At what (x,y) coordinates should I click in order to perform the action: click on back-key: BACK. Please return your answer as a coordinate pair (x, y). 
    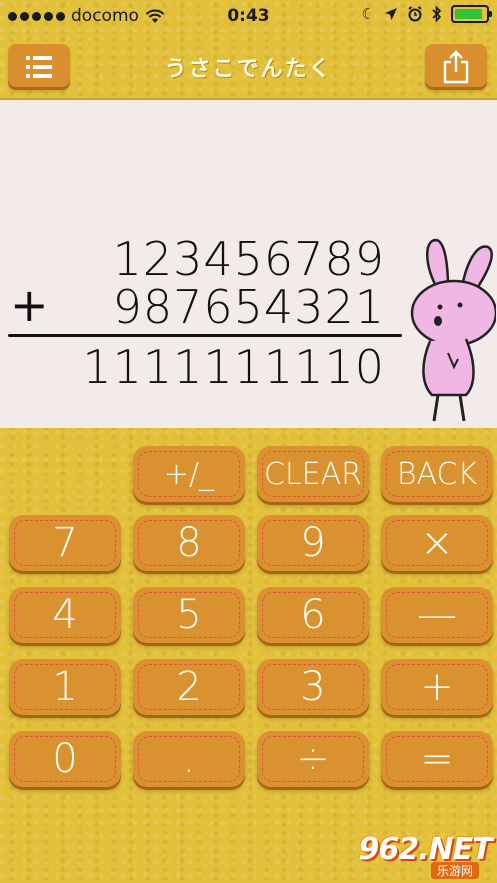
    Looking at the image, I should click on (437, 474).